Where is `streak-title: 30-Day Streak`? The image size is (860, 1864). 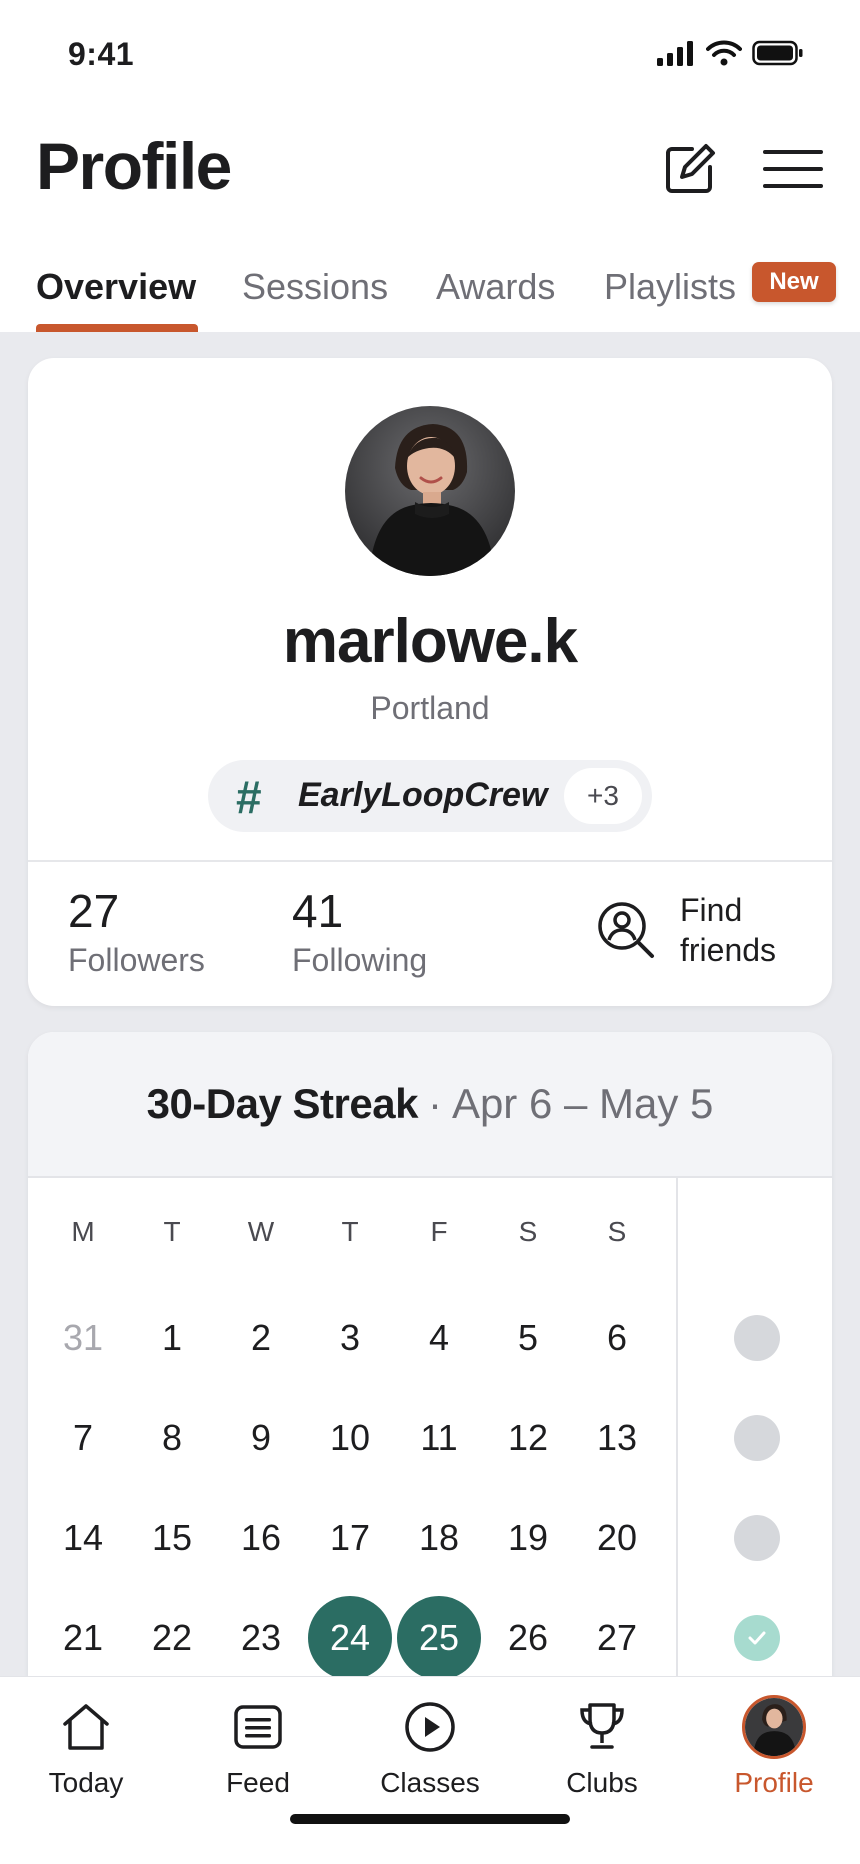
streak-title: 30-Day Streak is located at coordinates (282, 1103).